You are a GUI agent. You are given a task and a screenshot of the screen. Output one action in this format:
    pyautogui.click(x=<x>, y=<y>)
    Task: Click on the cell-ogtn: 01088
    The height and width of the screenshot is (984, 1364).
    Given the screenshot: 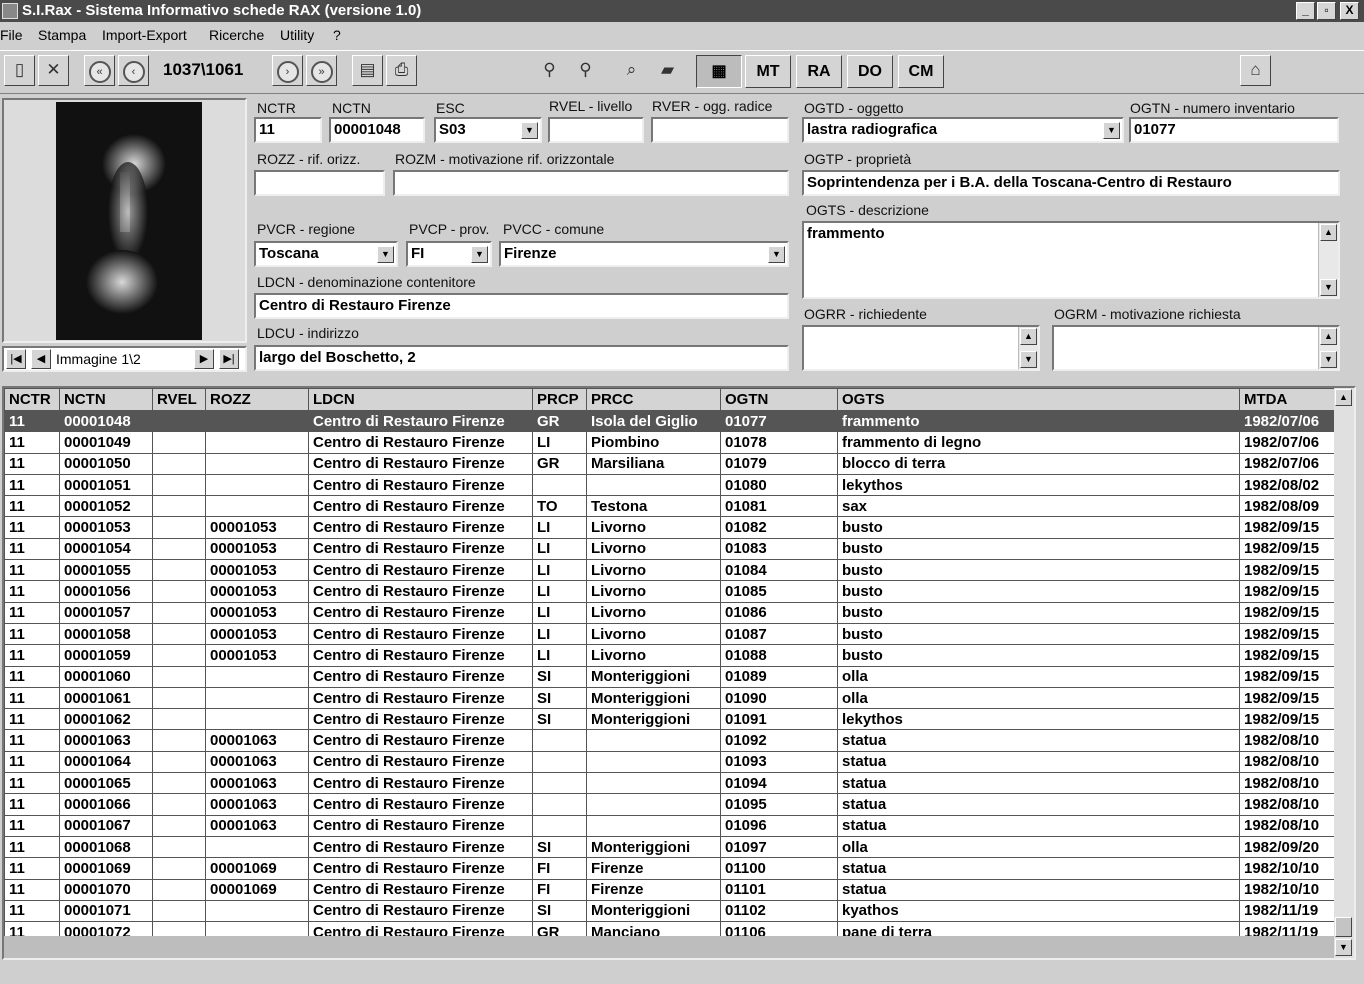 What is the action you would take?
    pyautogui.click(x=779, y=655)
    